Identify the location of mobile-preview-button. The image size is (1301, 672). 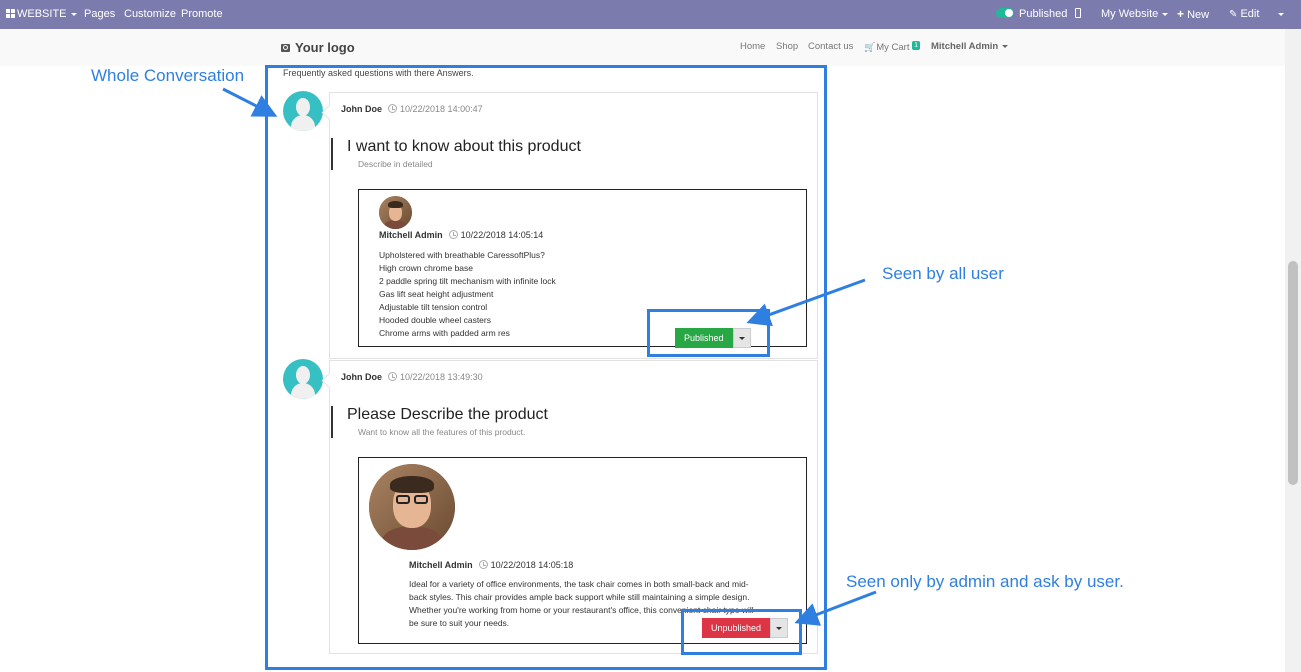
(1078, 14).